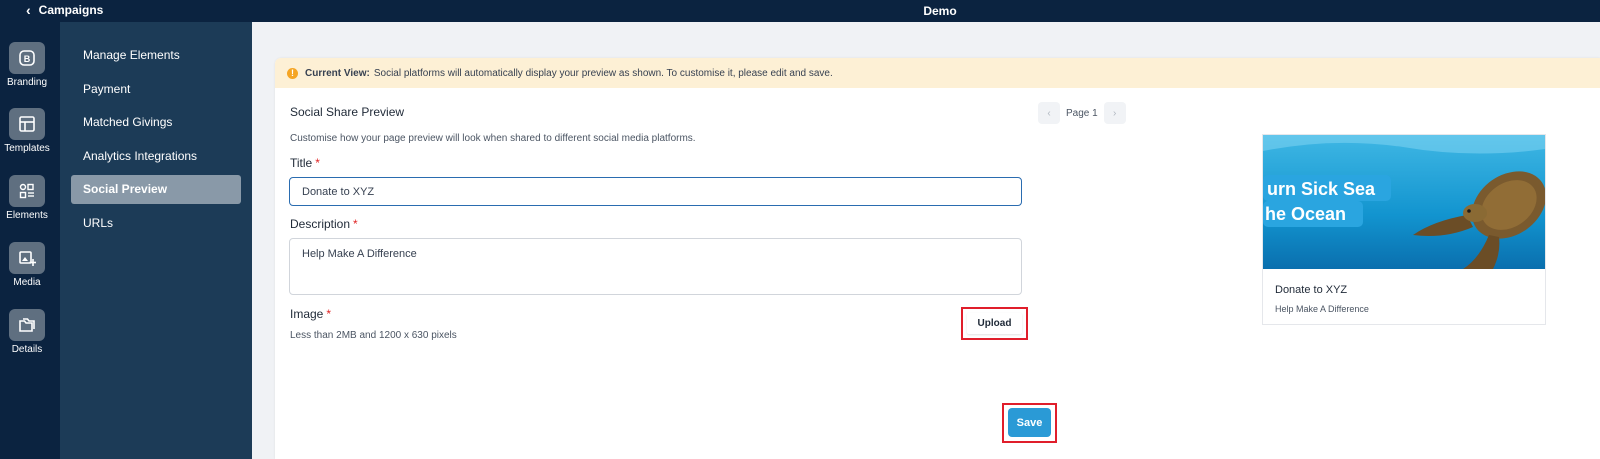  Describe the element at coordinates (373, 335) in the screenshot. I see `image-hint: Less than 2MB and 1200 x 630 pixels` at that location.